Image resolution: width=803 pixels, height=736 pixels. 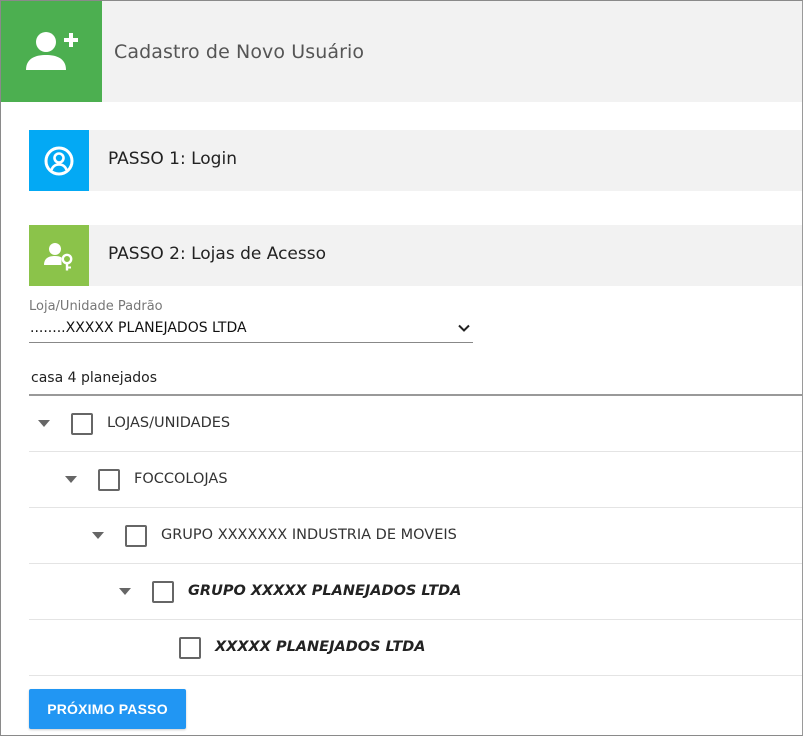 What do you see at coordinates (401, 51) in the screenshot?
I see `page-header: Cadastro de Novo Usuário` at bounding box center [401, 51].